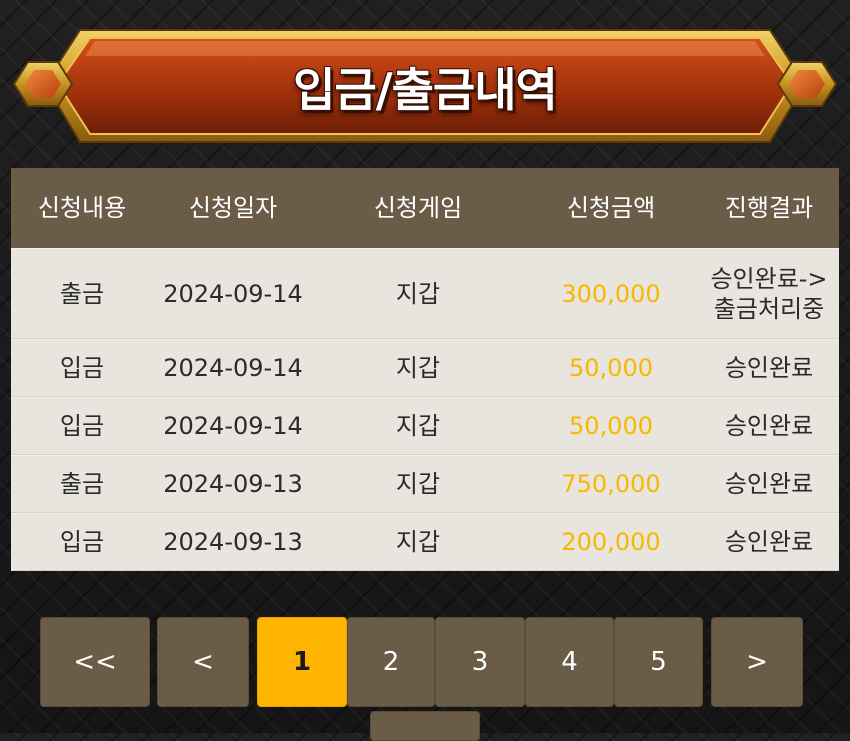 The height and width of the screenshot is (741, 850). I want to click on cell-amount: 200,000, so click(611, 542).